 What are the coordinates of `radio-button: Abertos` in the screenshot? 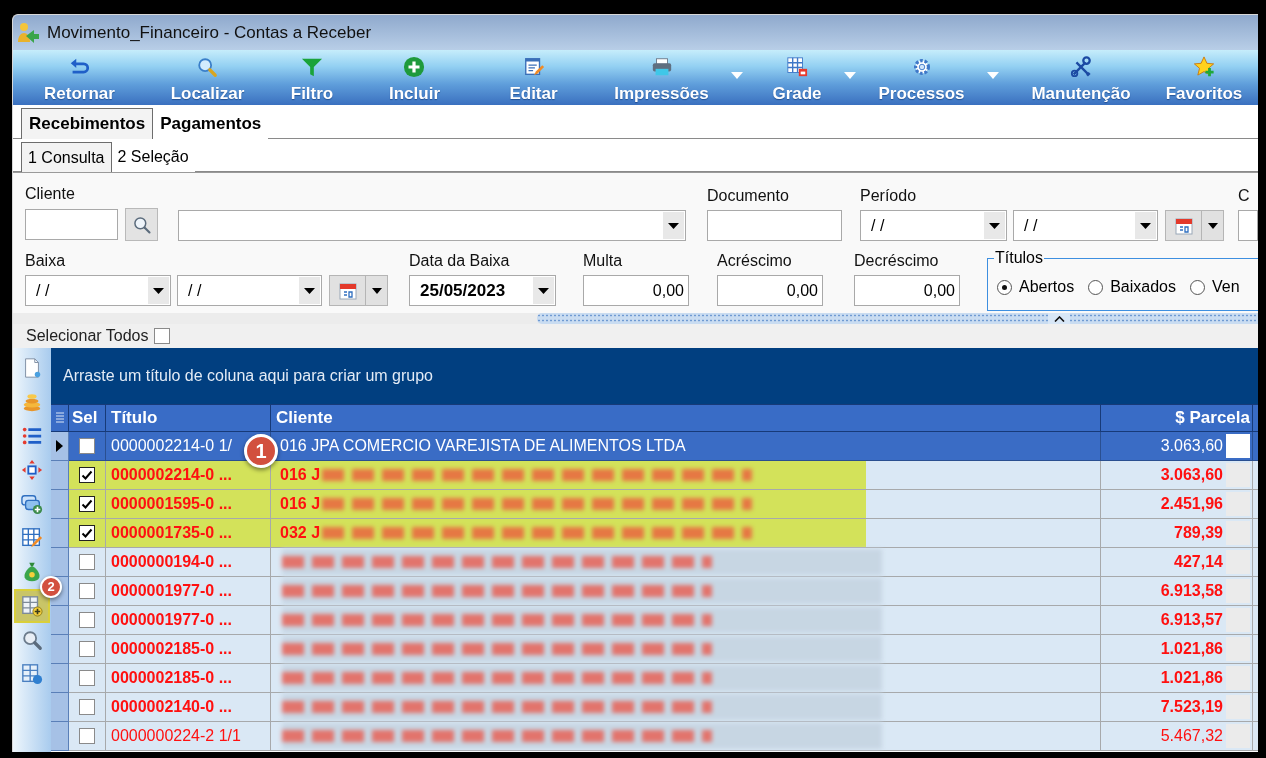 It's located at (1036, 287).